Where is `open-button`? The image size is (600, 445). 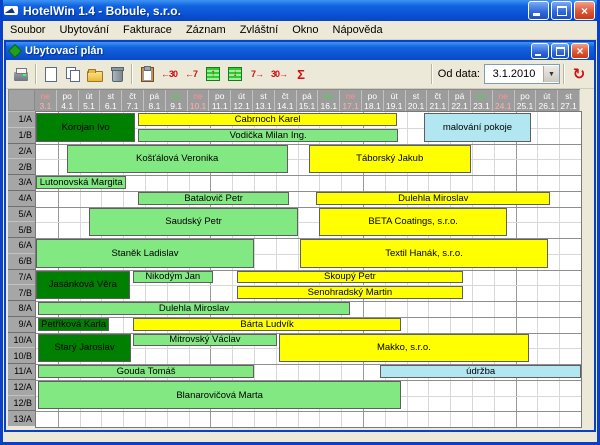 open-button is located at coordinates (95, 74).